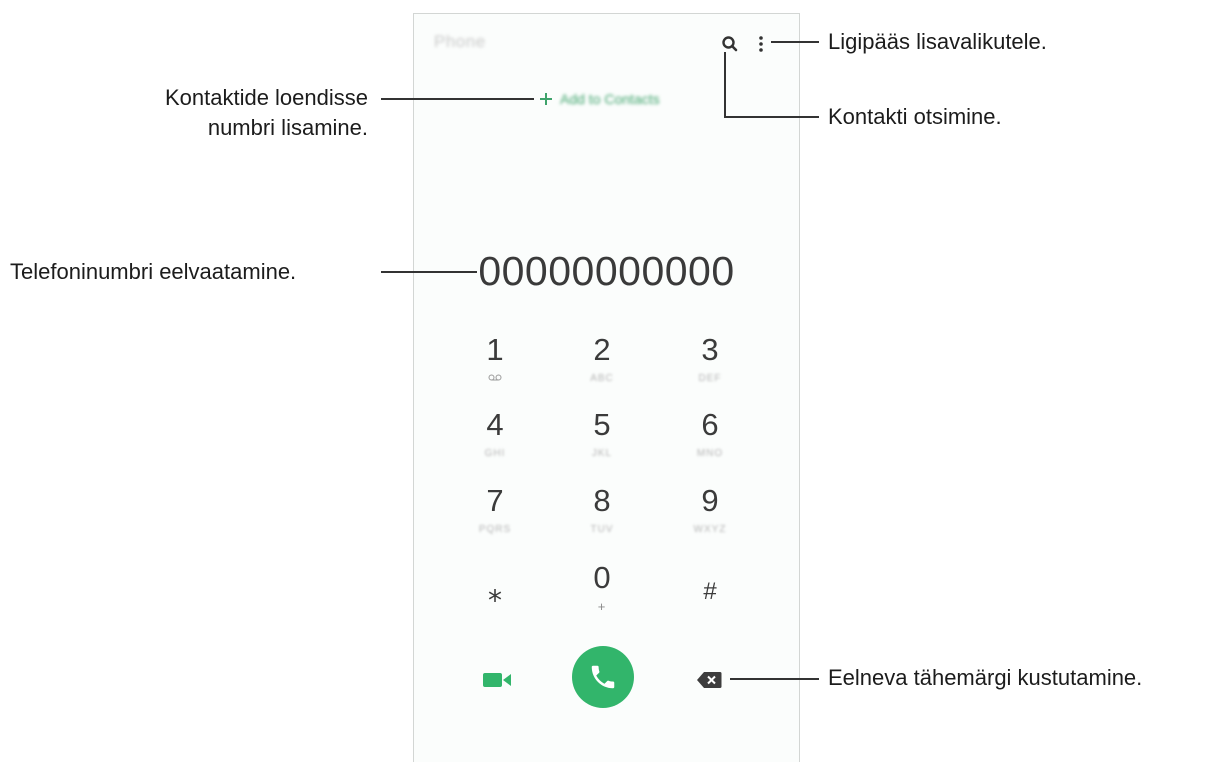  I want to click on leader-line-number, so click(429, 272).